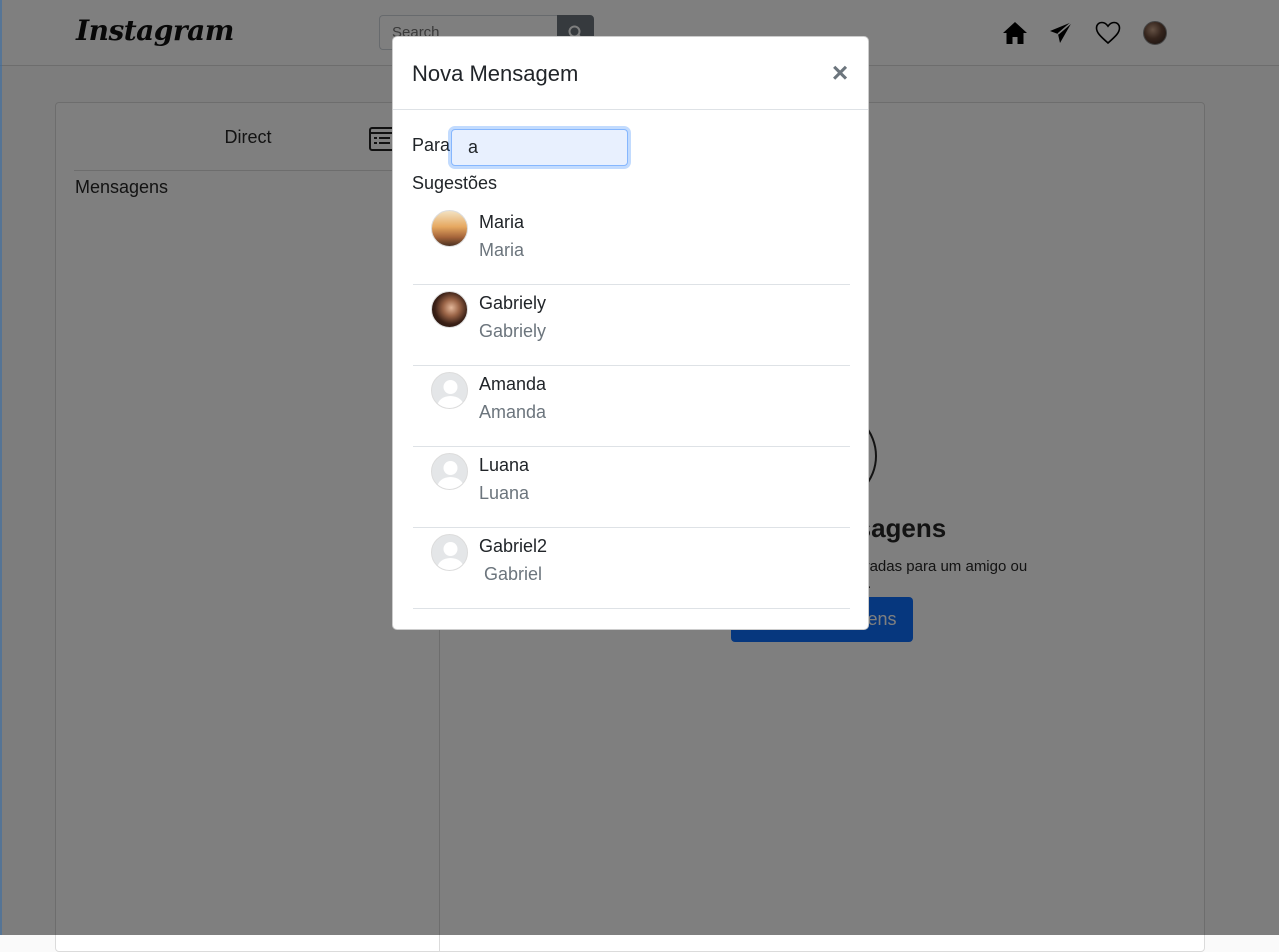 The image size is (1279, 952). What do you see at coordinates (513, 384) in the screenshot?
I see `suggestion-name: Amanda` at bounding box center [513, 384].